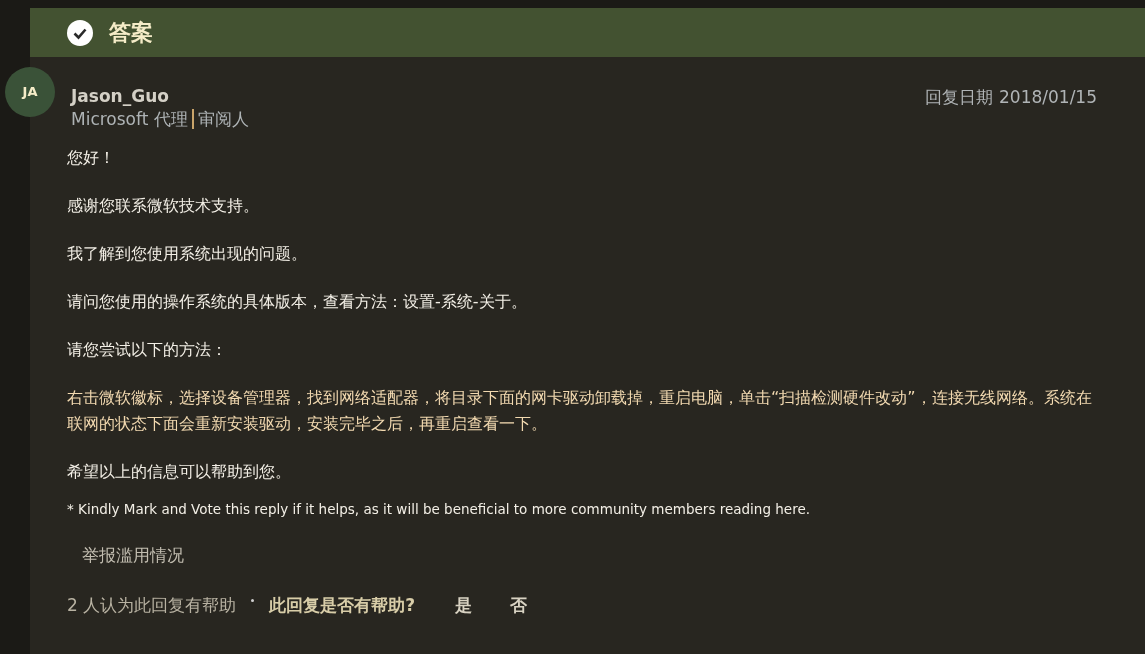  What do you see at coordinates (131, 33) in the screenshot?
I see `header-title: 答案` at bounding box center [131, 33].